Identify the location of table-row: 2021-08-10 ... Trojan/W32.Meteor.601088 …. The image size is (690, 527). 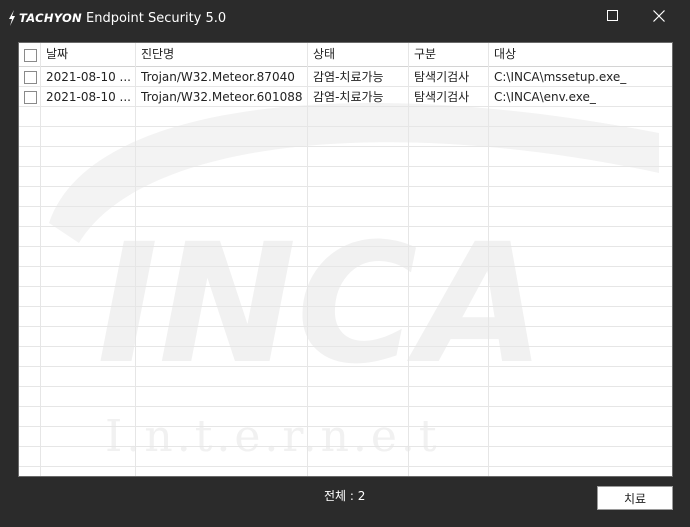
(345, 97).